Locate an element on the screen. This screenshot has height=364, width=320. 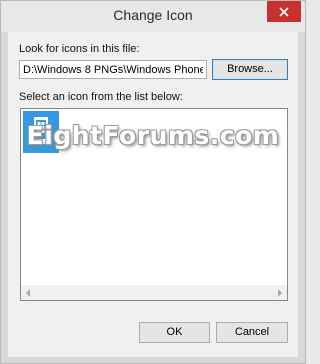
close-icon is located at coordinates (284, 11).